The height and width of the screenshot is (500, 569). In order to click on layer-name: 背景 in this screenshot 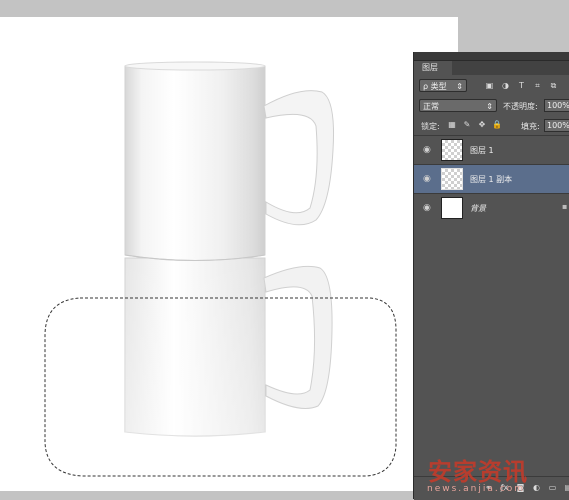, I will do `click(478, 208)`.